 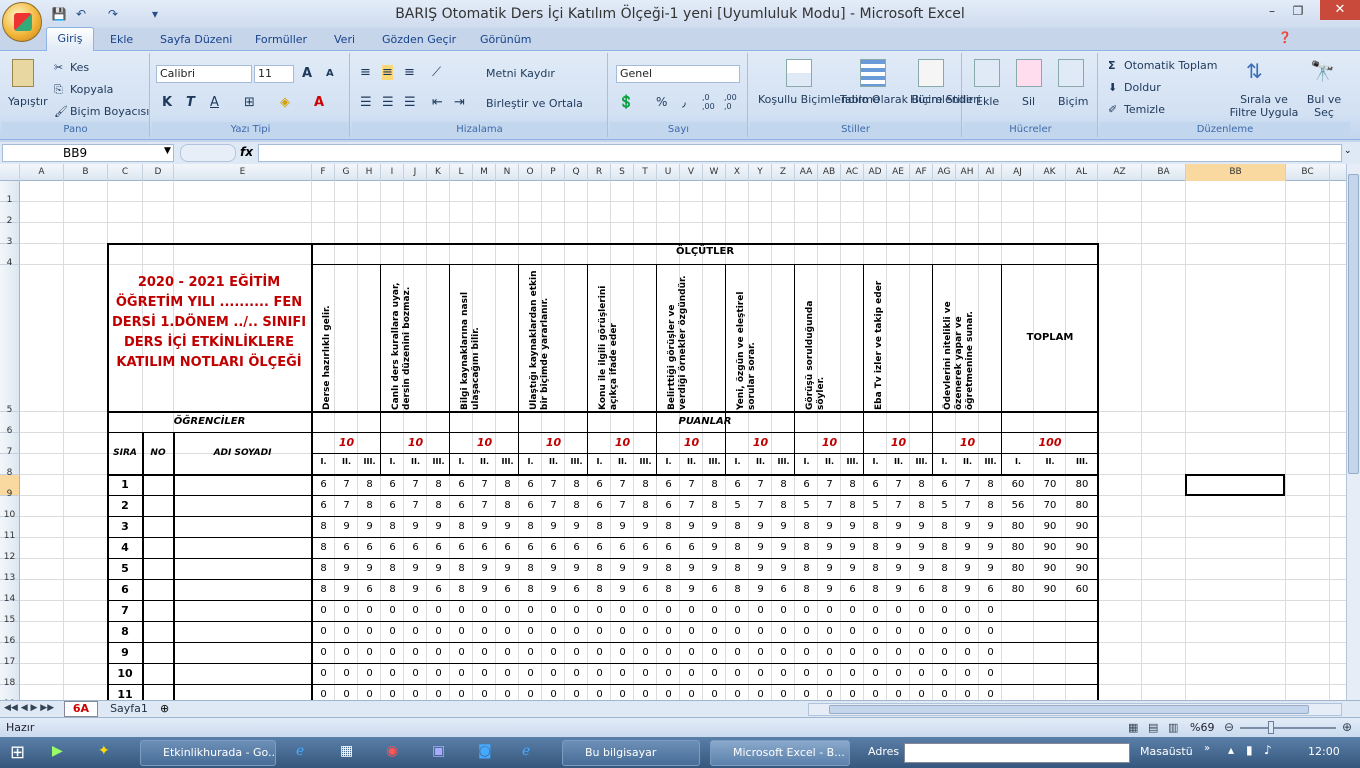 I want to click on column-header: AJ, so click(x=1018, y=172).